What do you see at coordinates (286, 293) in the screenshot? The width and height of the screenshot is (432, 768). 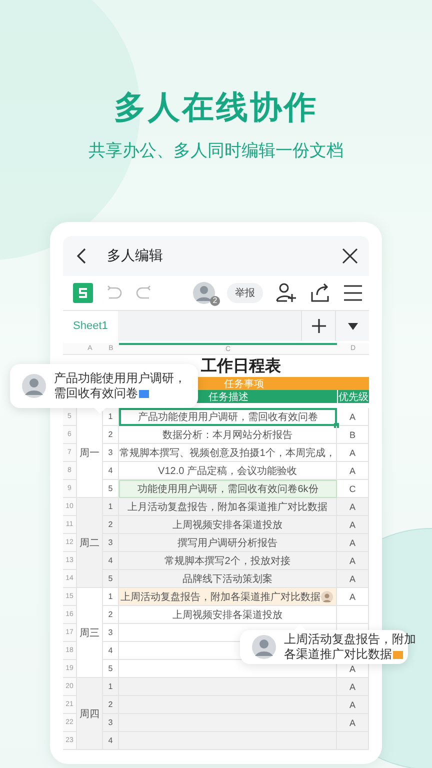 I see `add-person-icon` at bounding box center [286, 293].